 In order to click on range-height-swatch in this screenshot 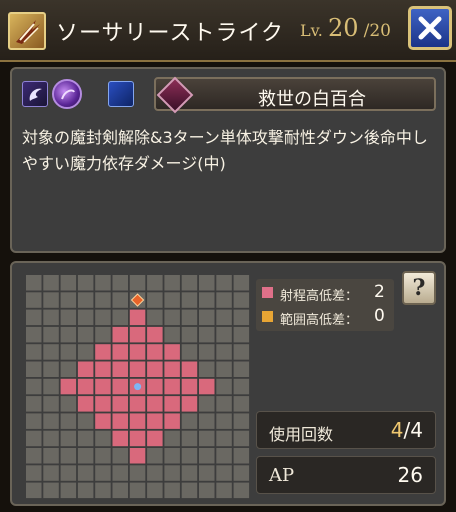, I will do `click(267, 292)`.